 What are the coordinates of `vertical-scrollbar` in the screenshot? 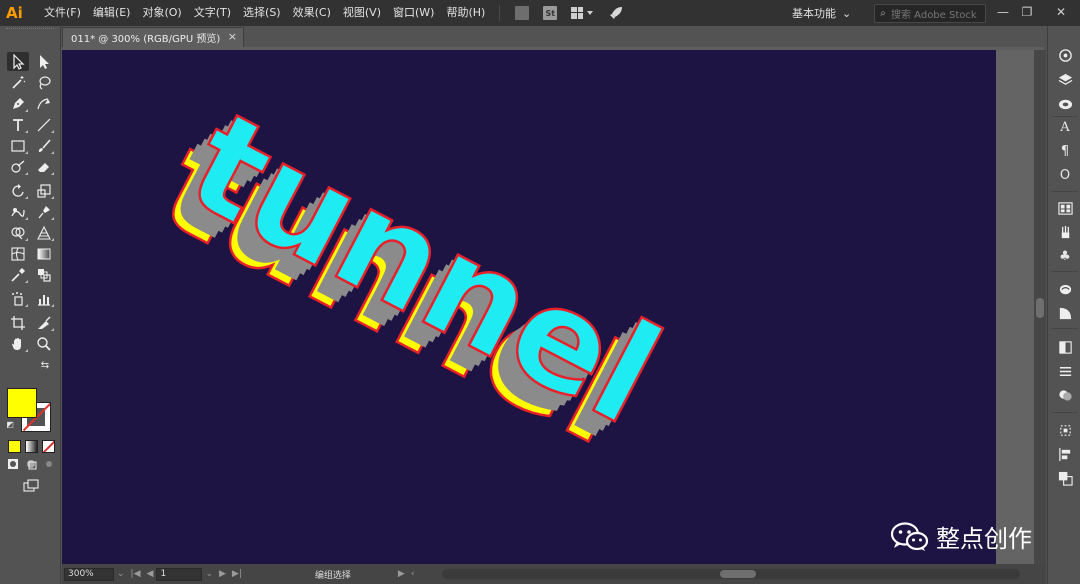 It's located at (1040, 307).